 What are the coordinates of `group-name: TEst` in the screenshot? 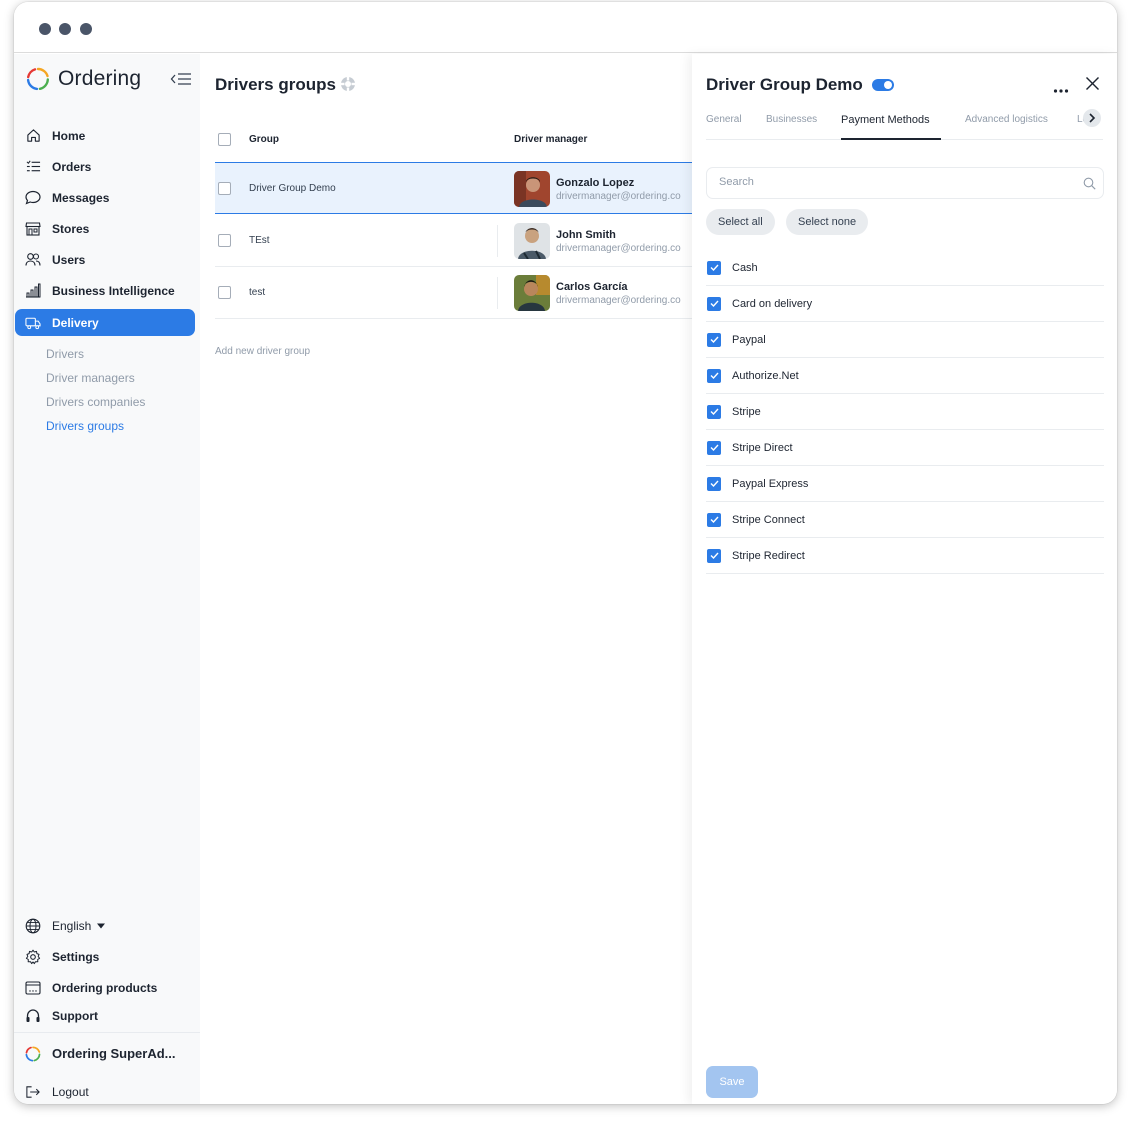 It's located at (259, 240).